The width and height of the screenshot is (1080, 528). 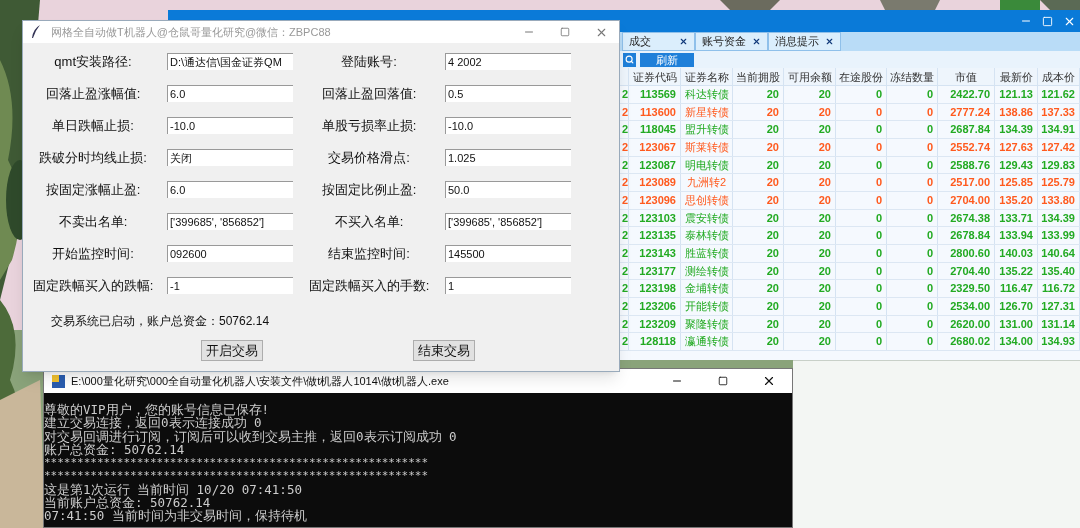 I want to click on table-cell: 金埔转债, so click(x=707, y=288).